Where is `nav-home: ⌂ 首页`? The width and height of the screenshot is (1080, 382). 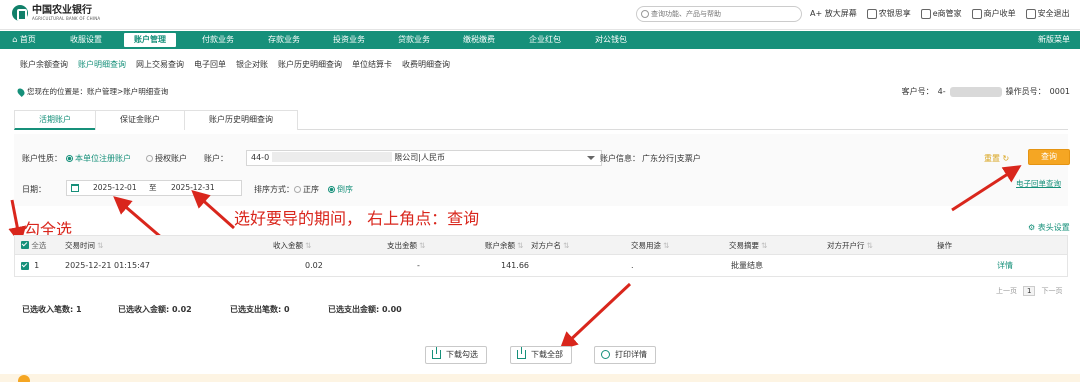 nav-home: ⌂ 首页 is located at coordinates (24, 40).